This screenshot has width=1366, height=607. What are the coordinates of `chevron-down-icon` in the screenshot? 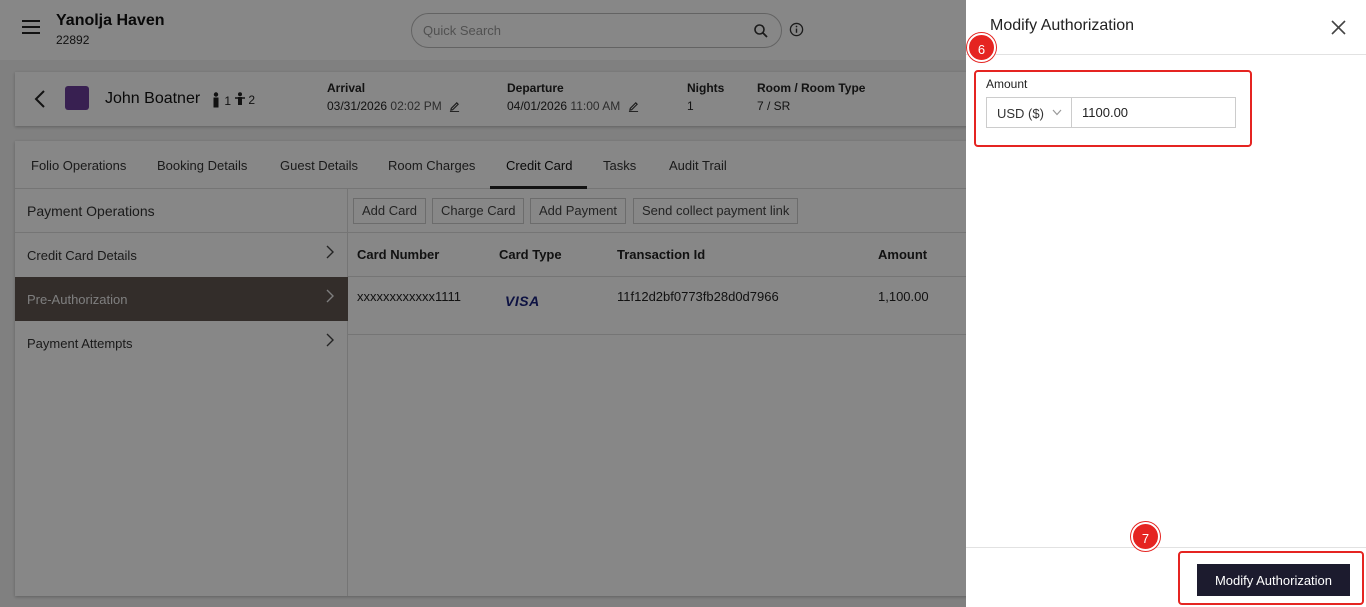 It's located at (1057, 112).